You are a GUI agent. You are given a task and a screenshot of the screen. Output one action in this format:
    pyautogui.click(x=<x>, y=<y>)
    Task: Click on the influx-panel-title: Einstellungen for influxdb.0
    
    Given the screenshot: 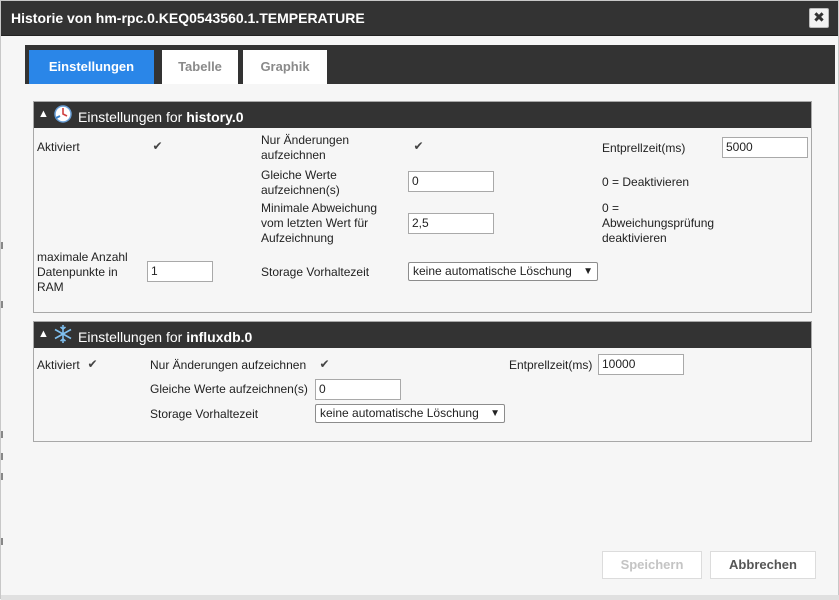 What is the action you would take?
    pyautogui.click(x=165, y=337)
    